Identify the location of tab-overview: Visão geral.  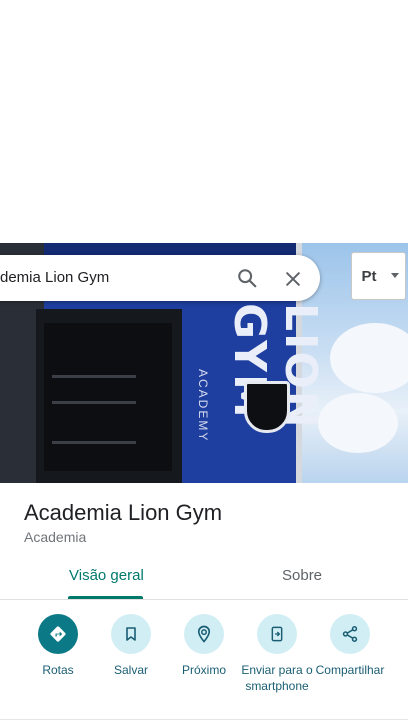
(106, 575).